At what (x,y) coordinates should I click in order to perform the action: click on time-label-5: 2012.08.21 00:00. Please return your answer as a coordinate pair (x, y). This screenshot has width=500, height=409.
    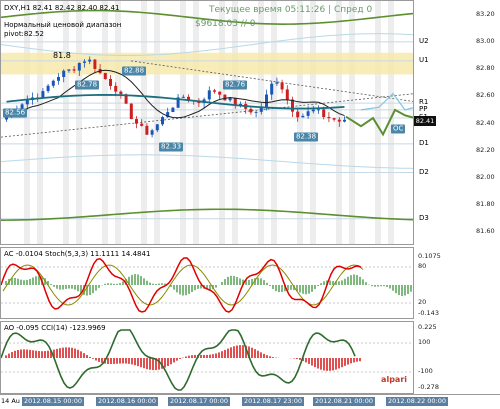
    Looking at the image, I should click on (344, 401).